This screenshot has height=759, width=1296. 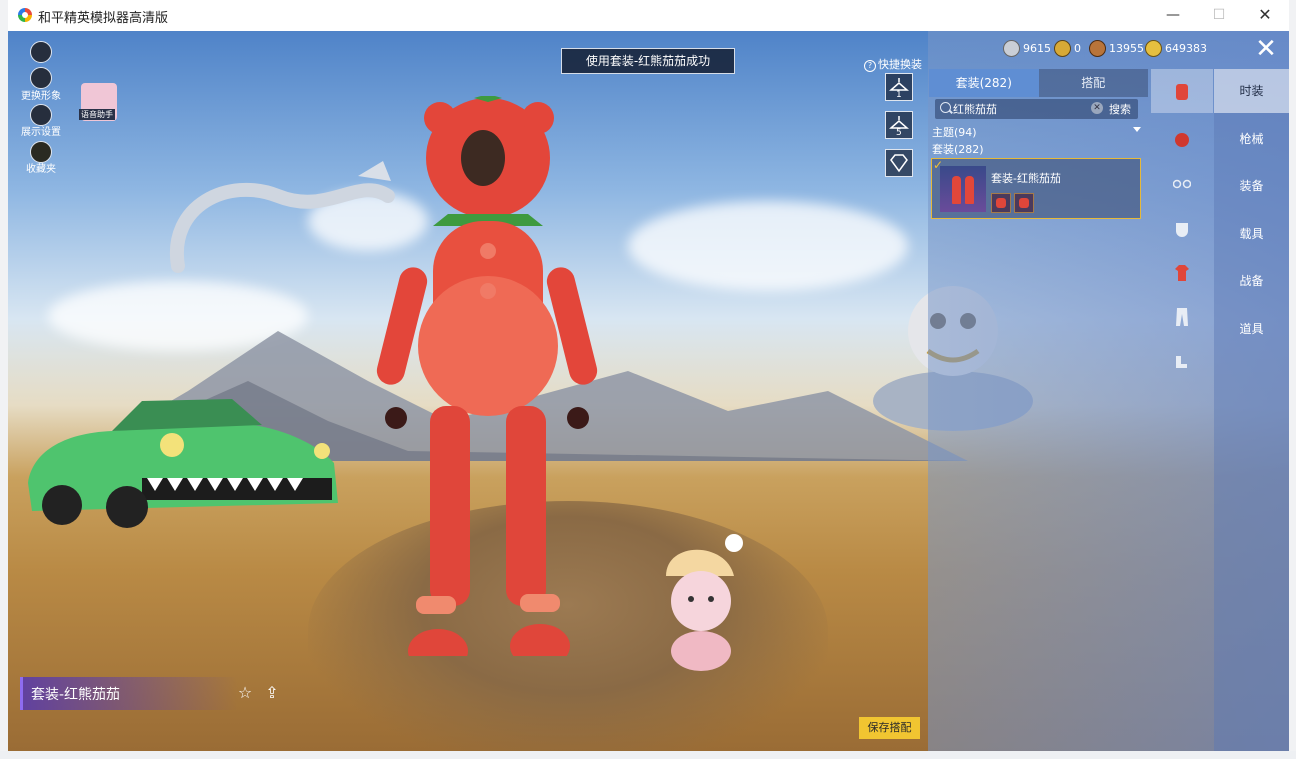 What do you see at coordinates (1097, 108) in the screenshot?
I see `clear-search-button: ✕` at bounding box center [1097, 108].